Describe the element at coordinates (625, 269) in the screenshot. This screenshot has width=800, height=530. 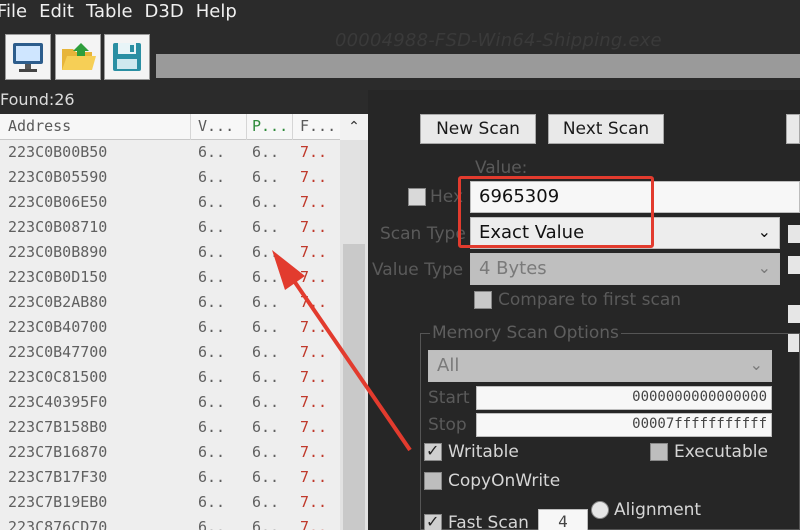
I see `value-type-select: 4 Bytes ⌄` at that location.